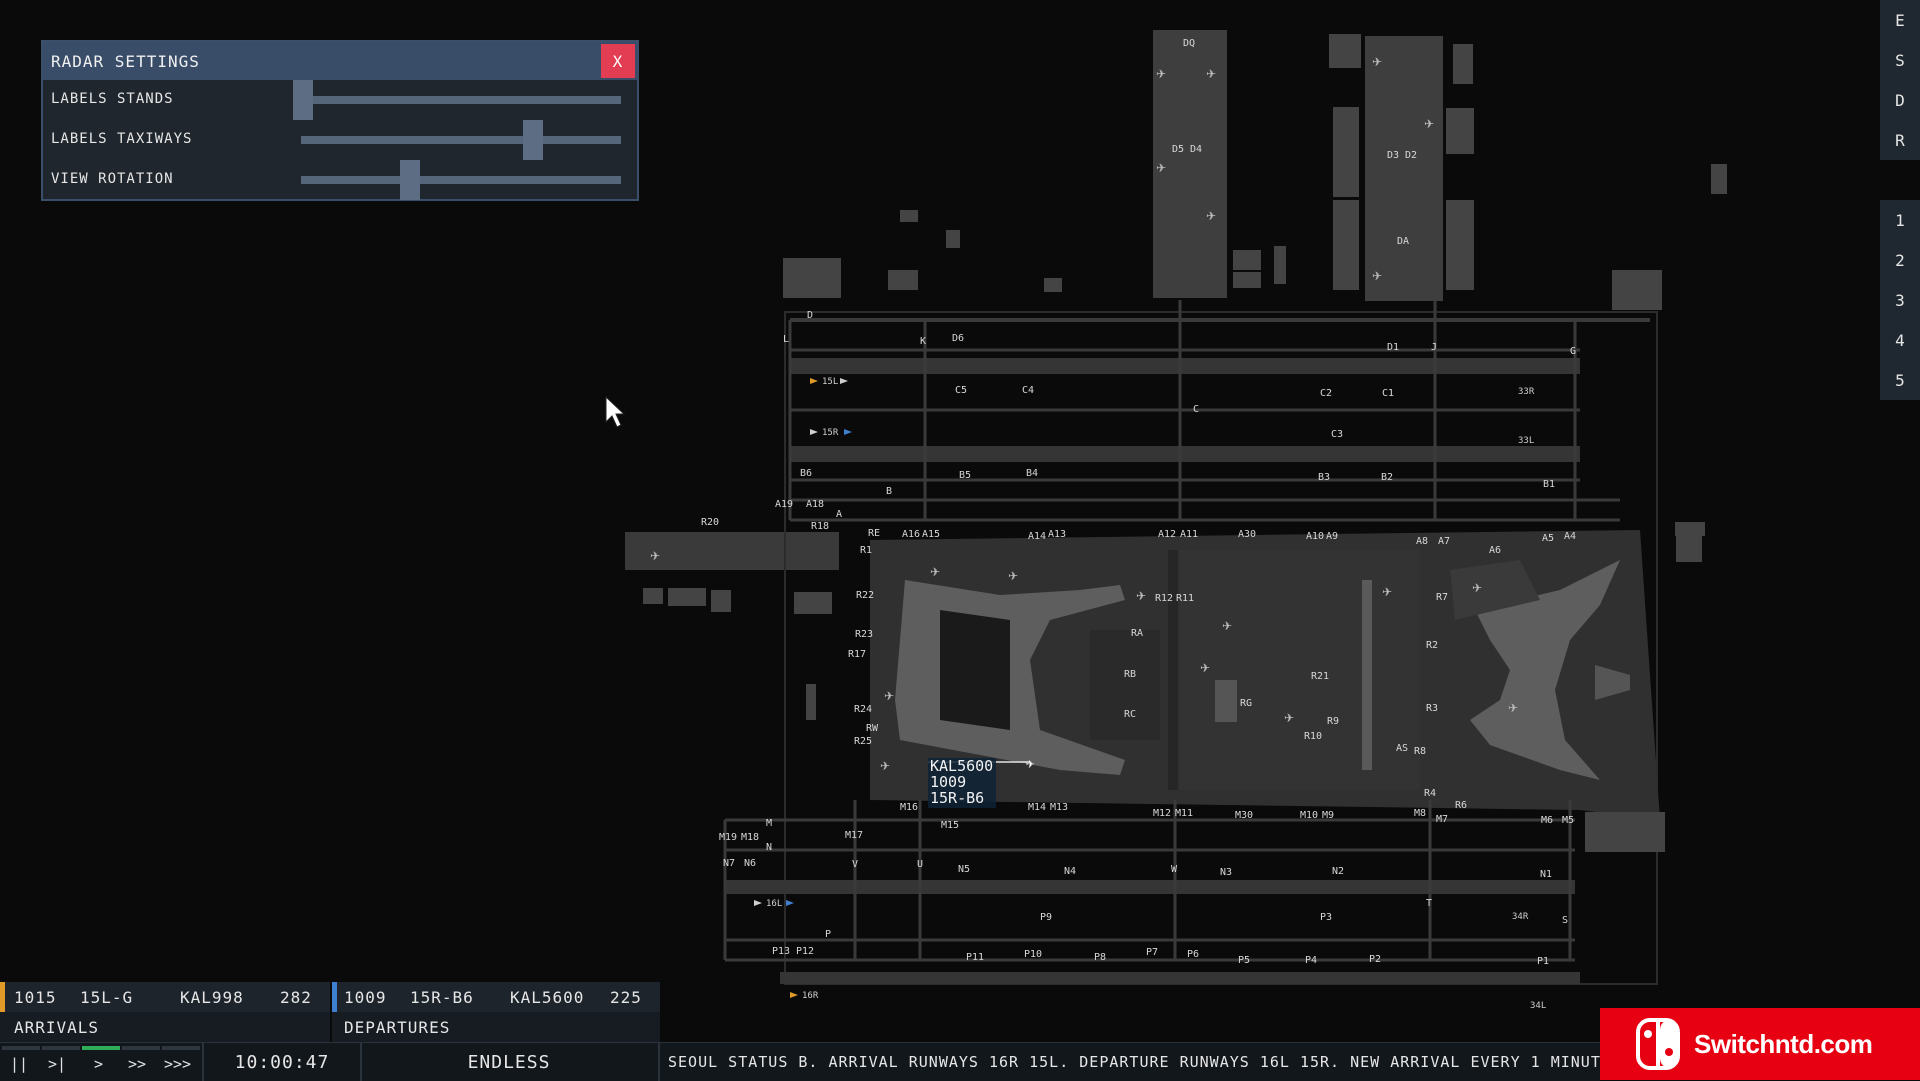  What do you see at coordinates (618, 61) in the screenshot?
I see `close-button: X` at bounding box center [618, 61].